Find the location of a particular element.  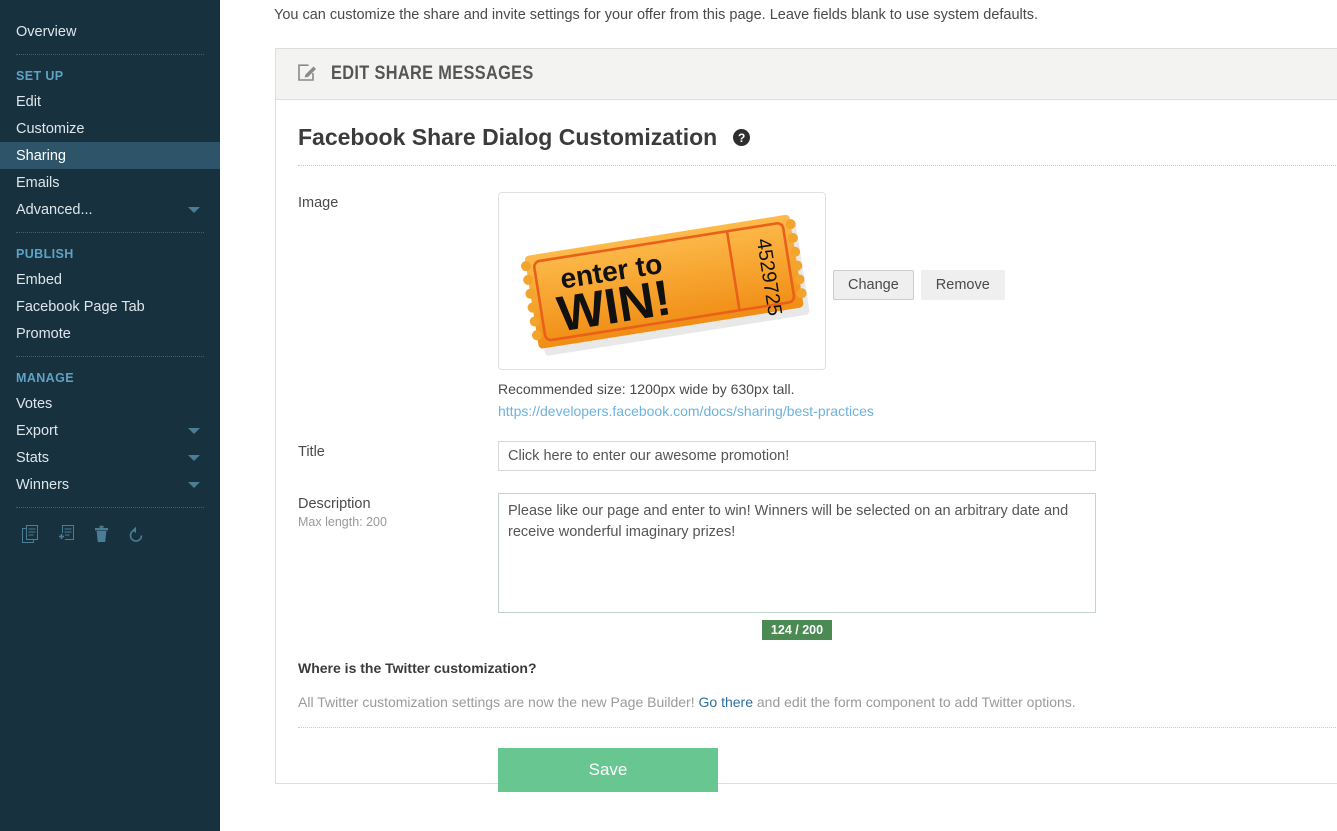

share-image-thumbnail: enter to WIN! 4529725 is located at coordinates (662, 281).